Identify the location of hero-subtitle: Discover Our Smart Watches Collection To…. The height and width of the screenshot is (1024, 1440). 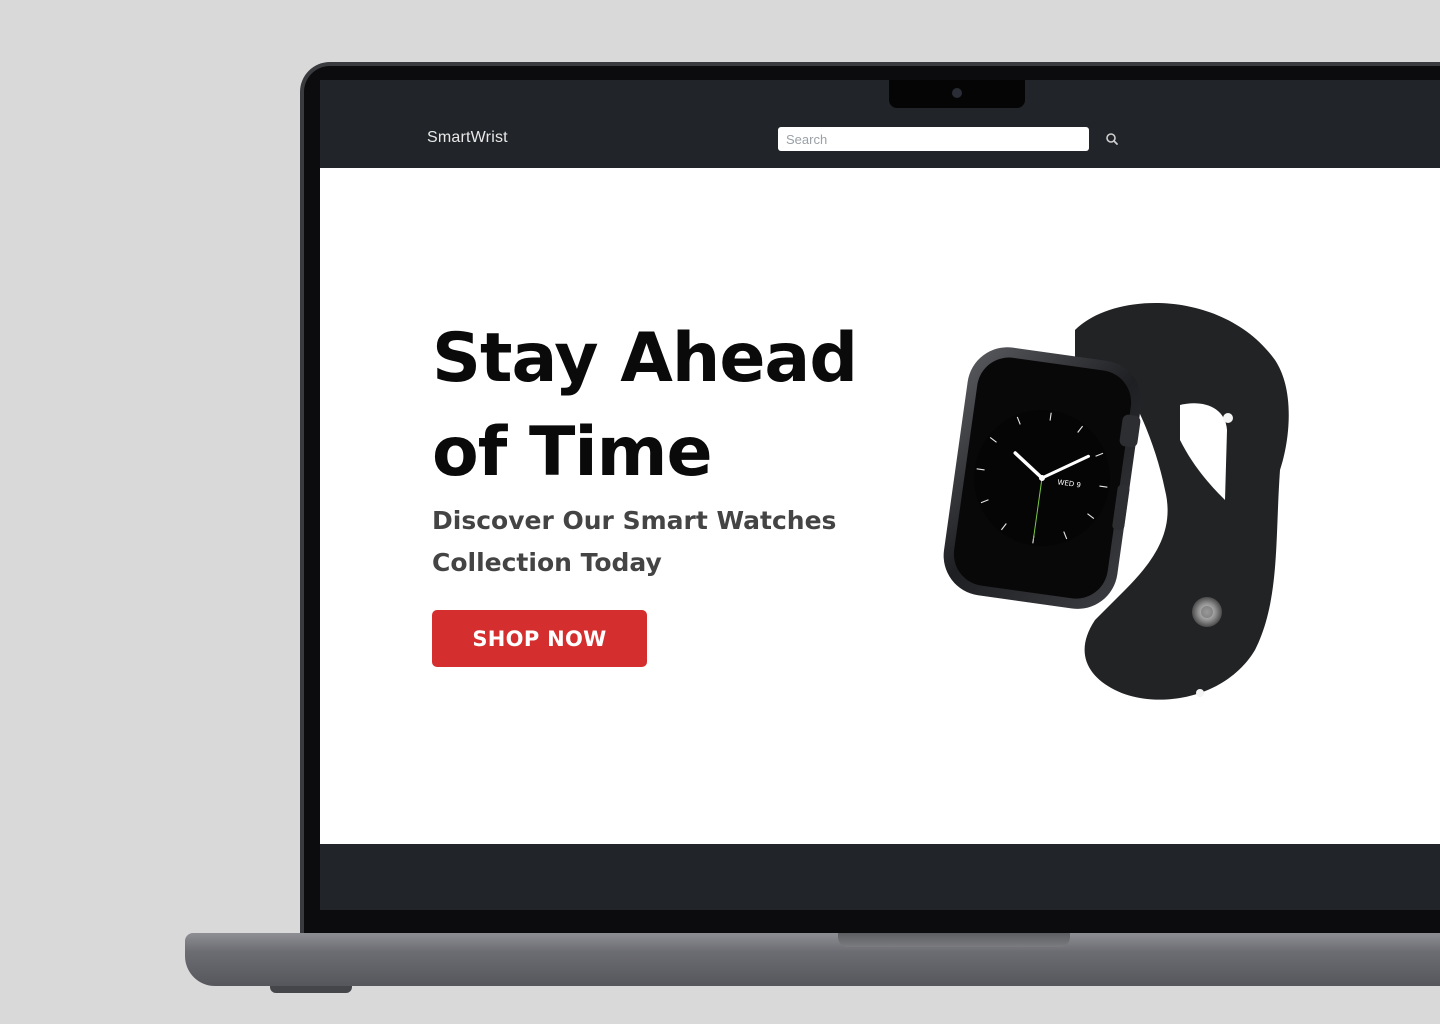
(634, 541).